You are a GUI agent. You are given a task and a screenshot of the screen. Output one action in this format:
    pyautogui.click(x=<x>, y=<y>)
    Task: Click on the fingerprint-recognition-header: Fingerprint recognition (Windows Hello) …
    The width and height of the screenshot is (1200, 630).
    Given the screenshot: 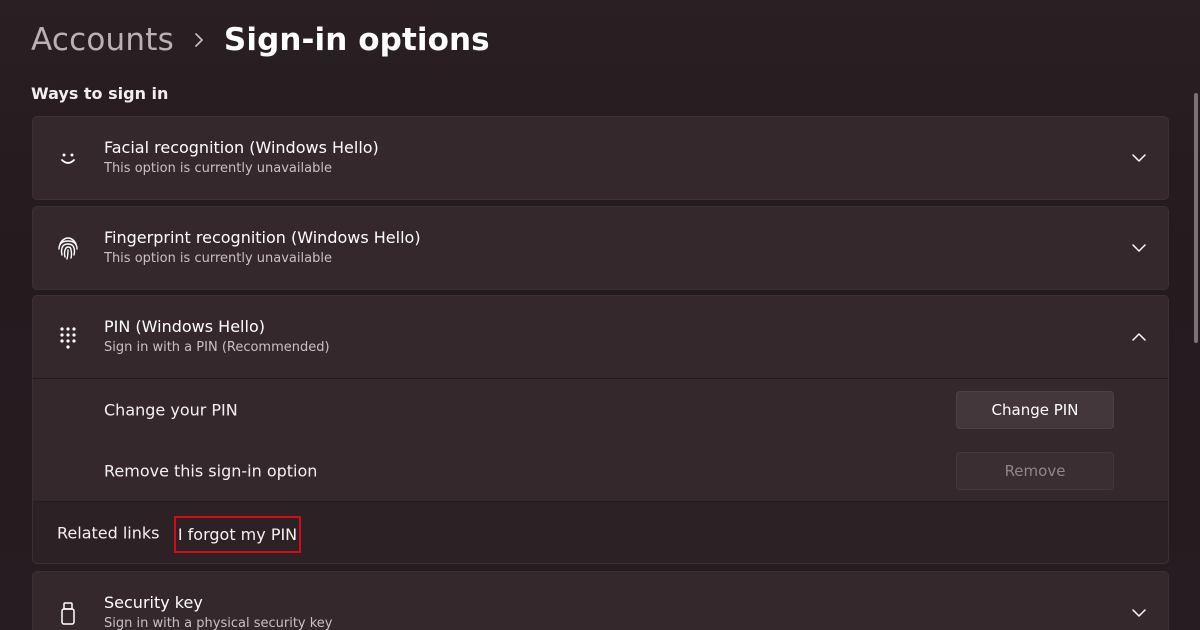 What is the action you would take?
    pyautogui.click(x=600, y=248)
    